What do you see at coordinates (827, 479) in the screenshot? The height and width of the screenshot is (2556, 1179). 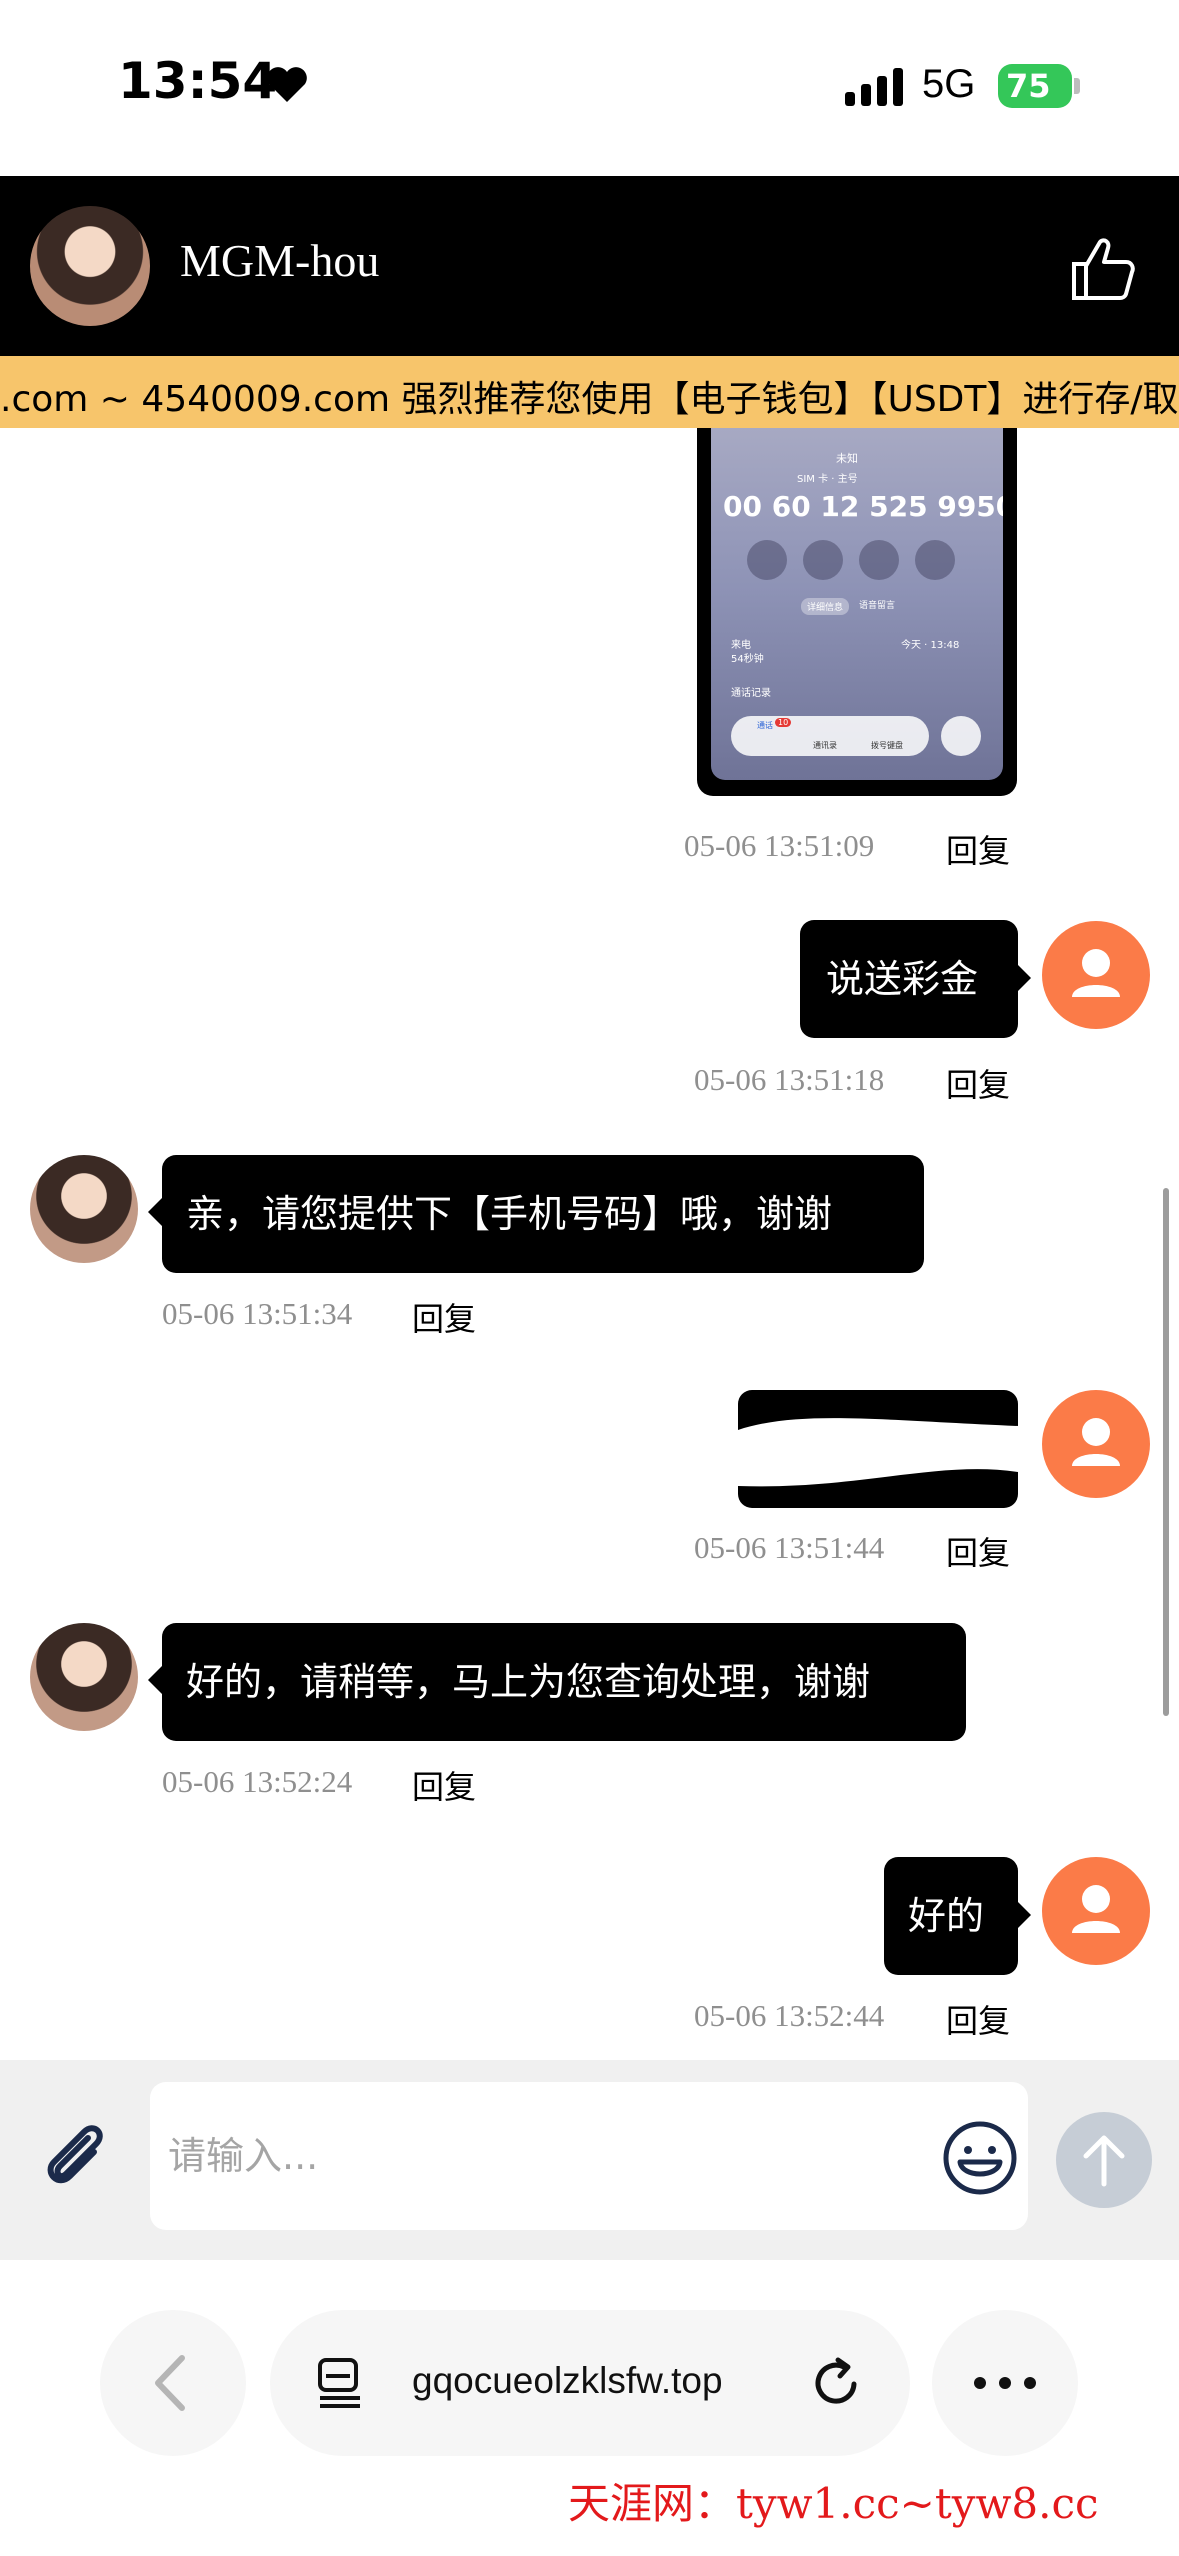 I see `screenshot-sim-label: SIM 卡 · 主号` at bounding box center [827, 479].